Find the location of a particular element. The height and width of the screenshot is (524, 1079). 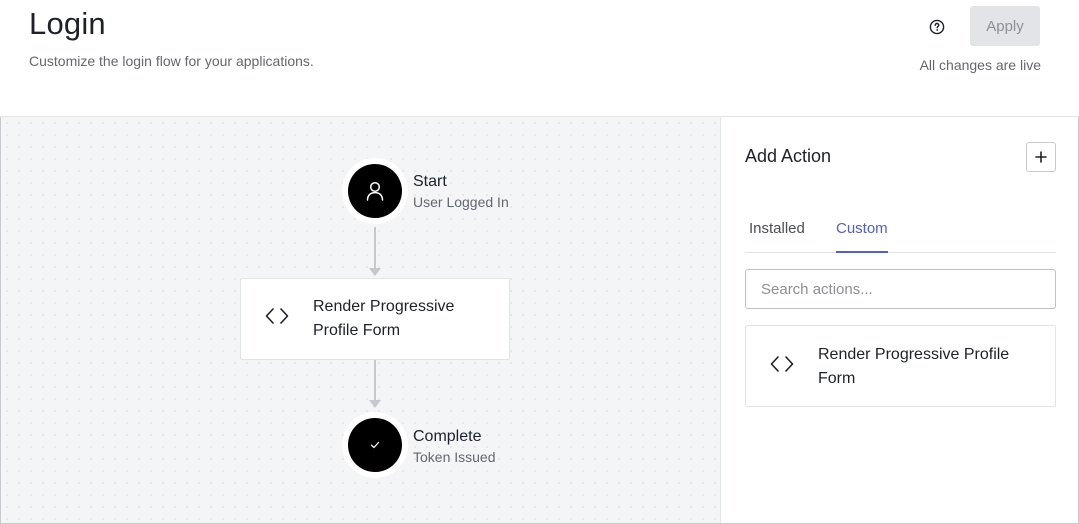

action-tabs: Installed Custom is located at coordinates (900, 235).